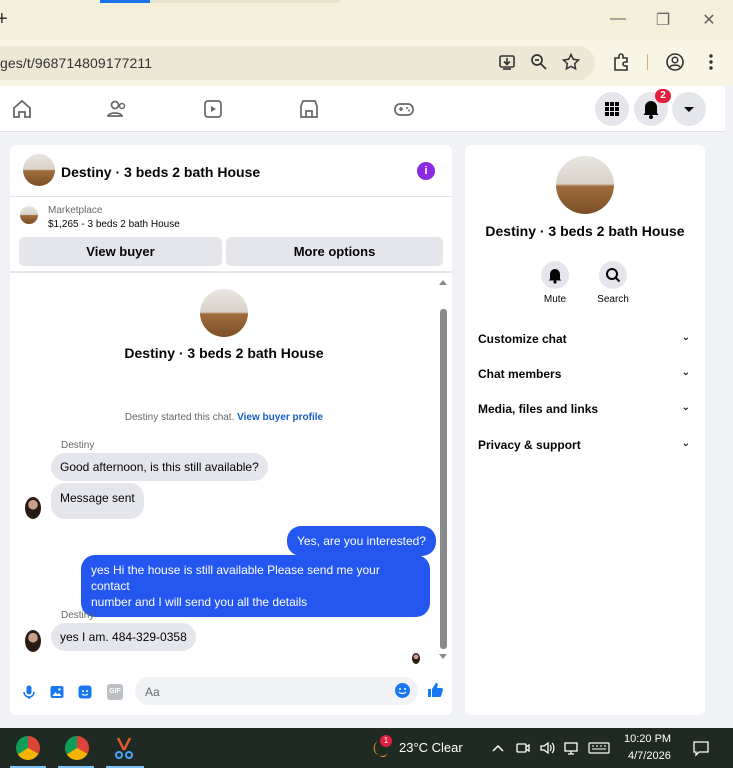 This screenshot has width=733, height=768. What do you see at coordinates (520, 374) in the screenshot?
I see `row-label: Chat members` at bounding box center [520, 374].